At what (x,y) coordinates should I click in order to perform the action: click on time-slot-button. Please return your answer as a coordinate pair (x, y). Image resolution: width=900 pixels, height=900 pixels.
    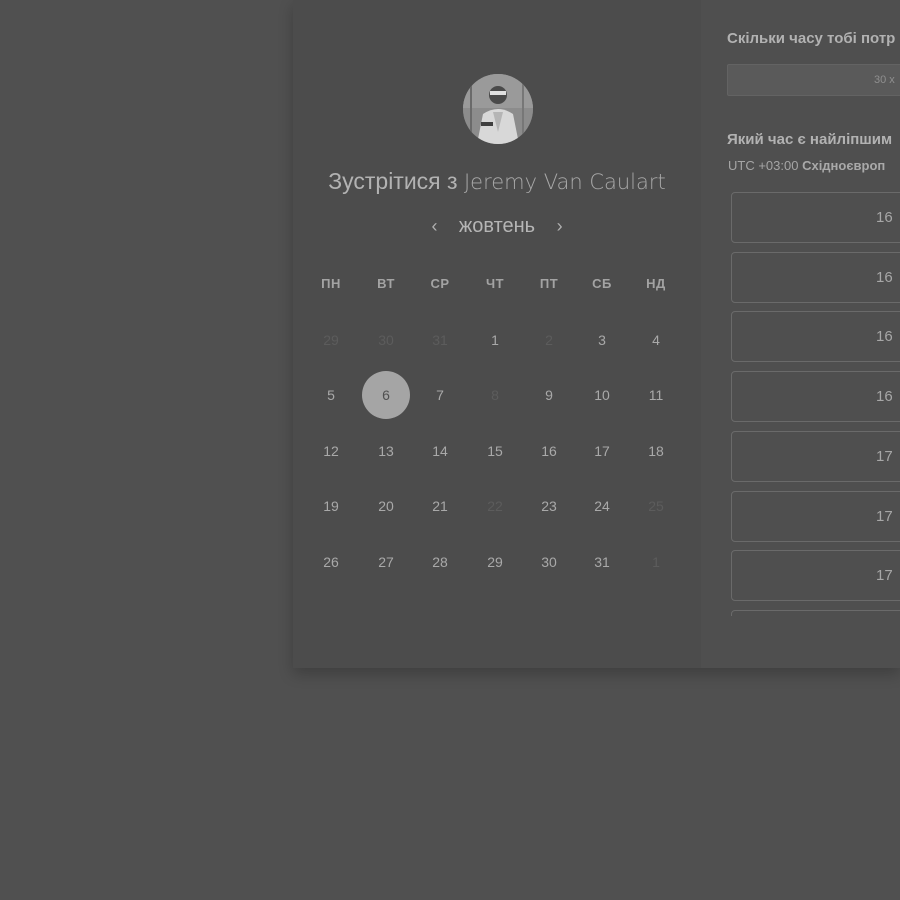
    Looking at the image, I should click on (815, 612).